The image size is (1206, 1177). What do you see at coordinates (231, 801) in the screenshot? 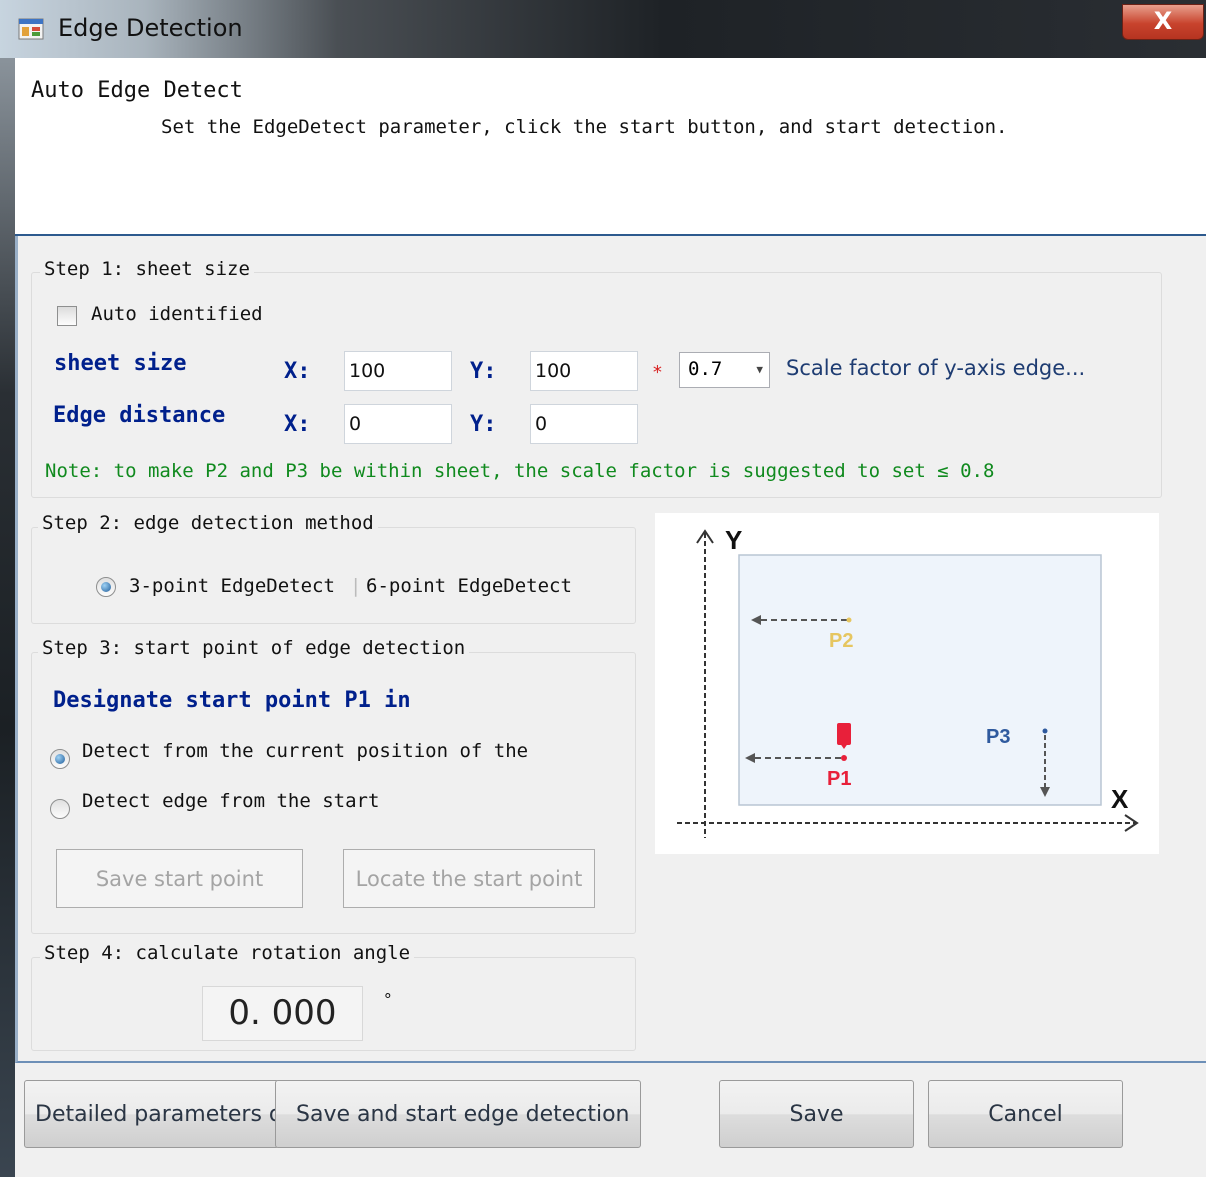
I see `radio-from-start-label: Detect edge from the start` at bounding box center [231, 801].